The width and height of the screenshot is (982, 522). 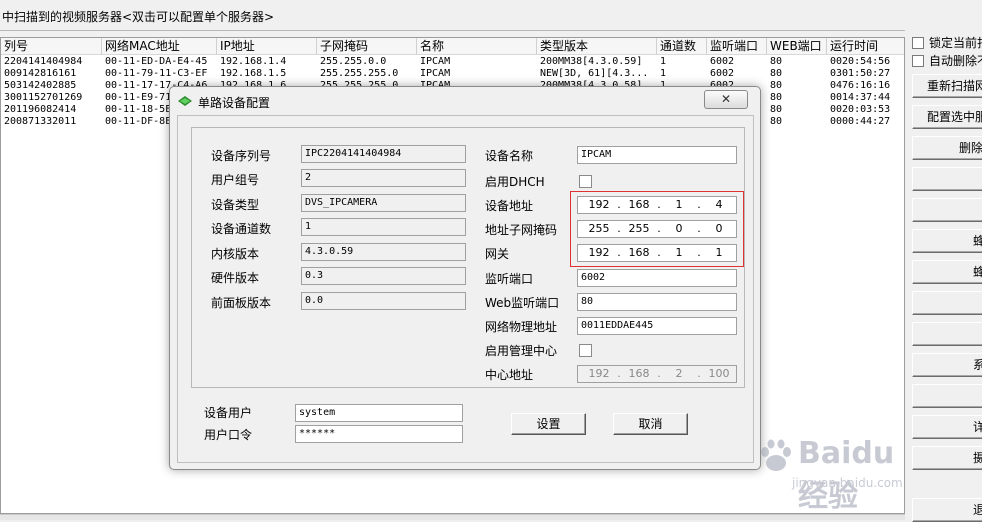 I want to click on buzzer-button-2: 蜂鸣, so click(x=947, y=272).